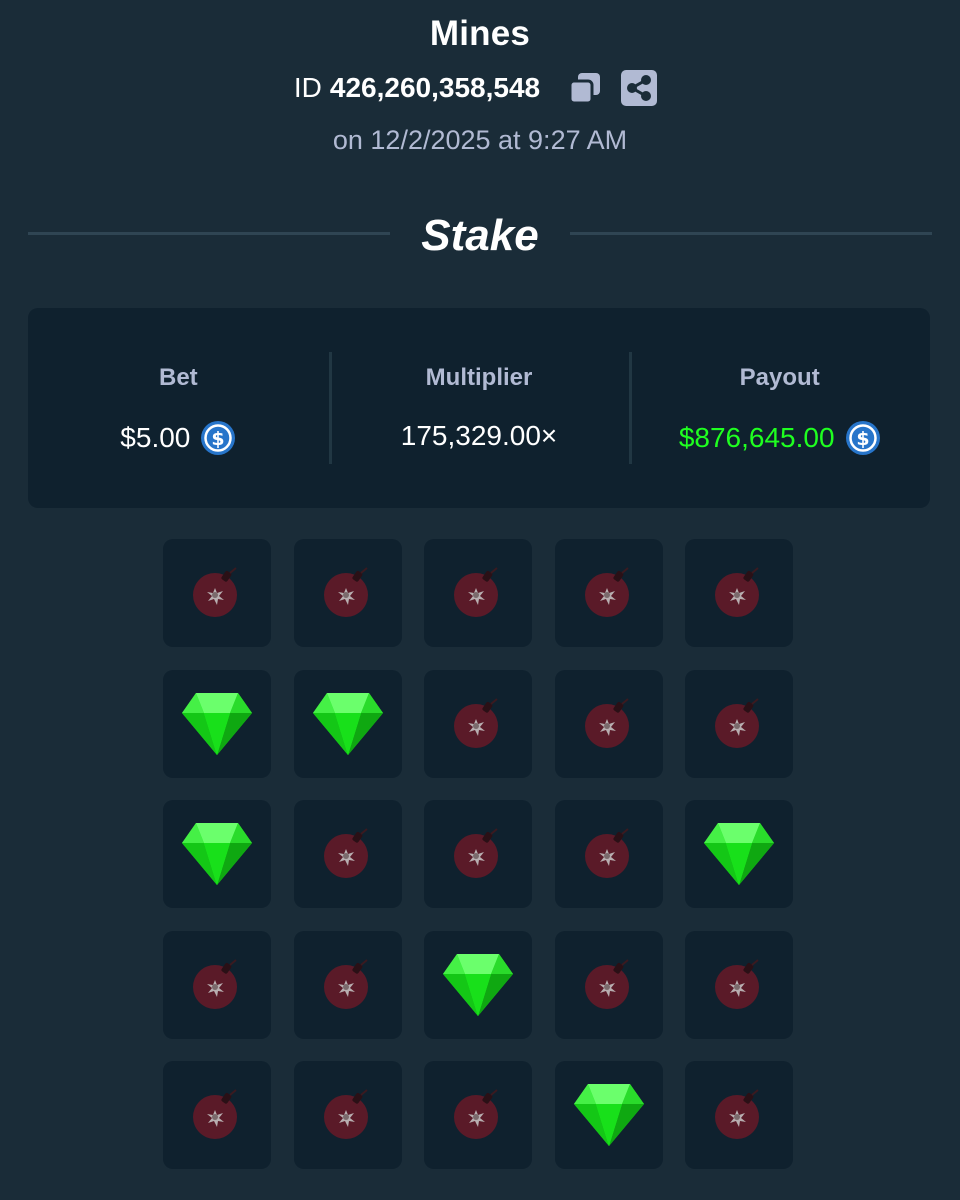 The image size is (960, 1200). Describe the element at coordinates (480, 33) in the screenshot. I see `game-title: Mines` at that location.